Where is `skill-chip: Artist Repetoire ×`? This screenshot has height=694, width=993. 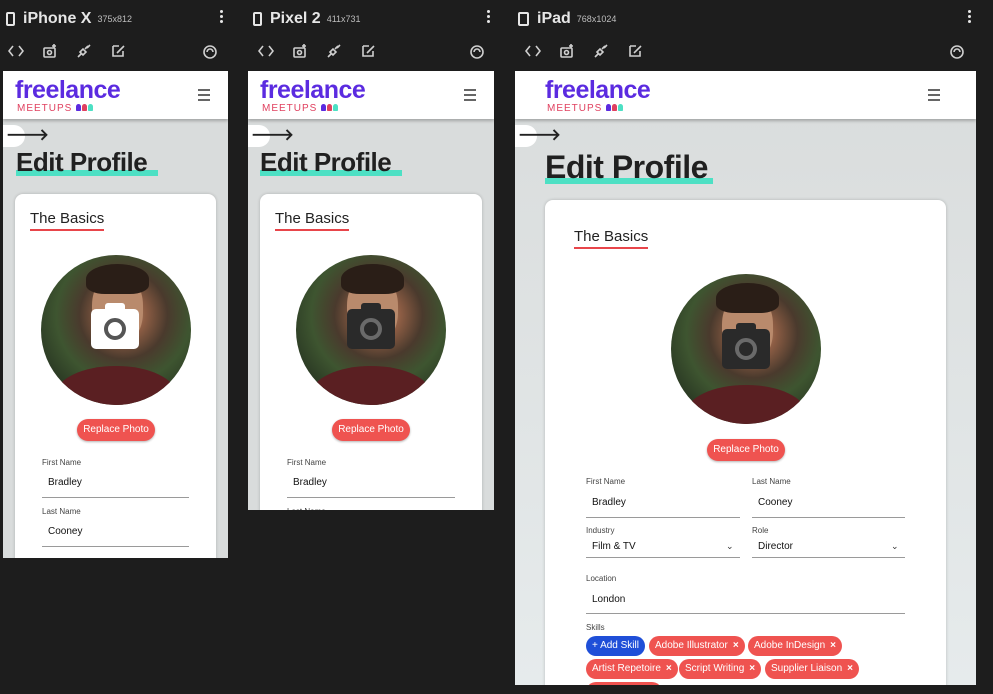 skill-chip: Artist Repetoire × is located at coordinates (632, 669).